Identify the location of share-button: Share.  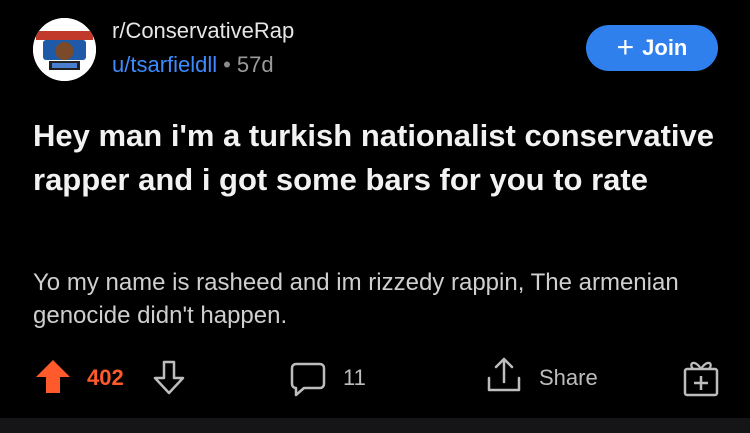
(568, 378).